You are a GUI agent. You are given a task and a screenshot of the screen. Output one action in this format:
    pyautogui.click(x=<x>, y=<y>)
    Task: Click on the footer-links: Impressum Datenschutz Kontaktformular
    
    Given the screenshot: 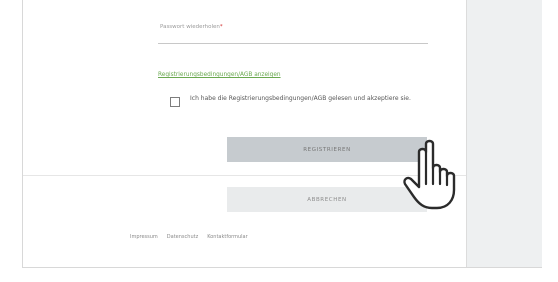 What is the action you would take?
    pyautogui.click(x=189, y=237)
    